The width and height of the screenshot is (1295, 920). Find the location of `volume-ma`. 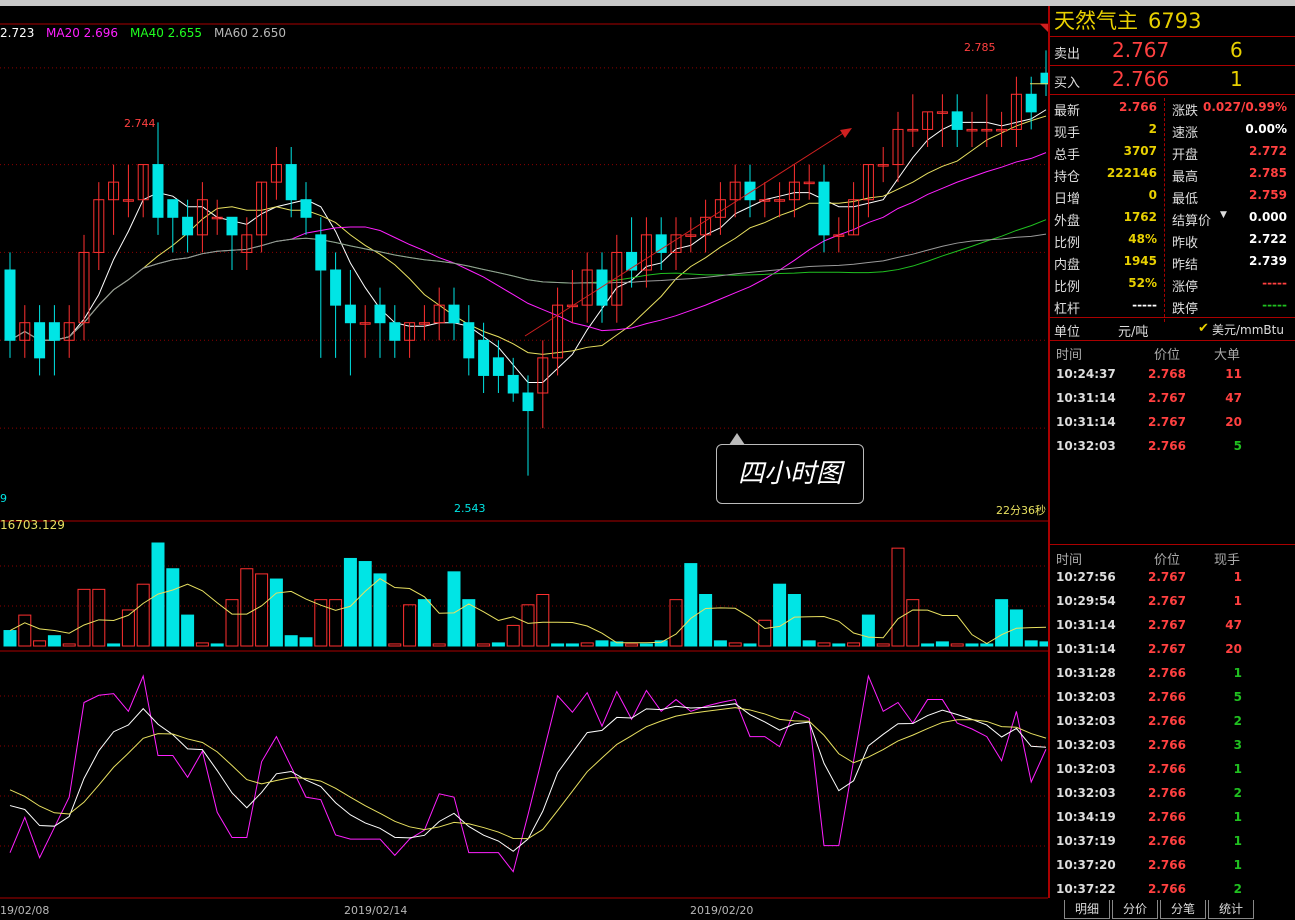

volume-ma is located at coordinates (528, 611).